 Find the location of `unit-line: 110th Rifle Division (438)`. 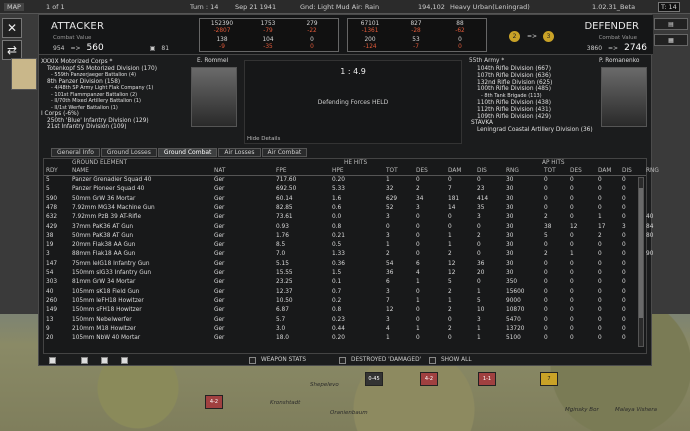

unit-line: 110th Rifle Division (438) is located at coordinates (536, 103).